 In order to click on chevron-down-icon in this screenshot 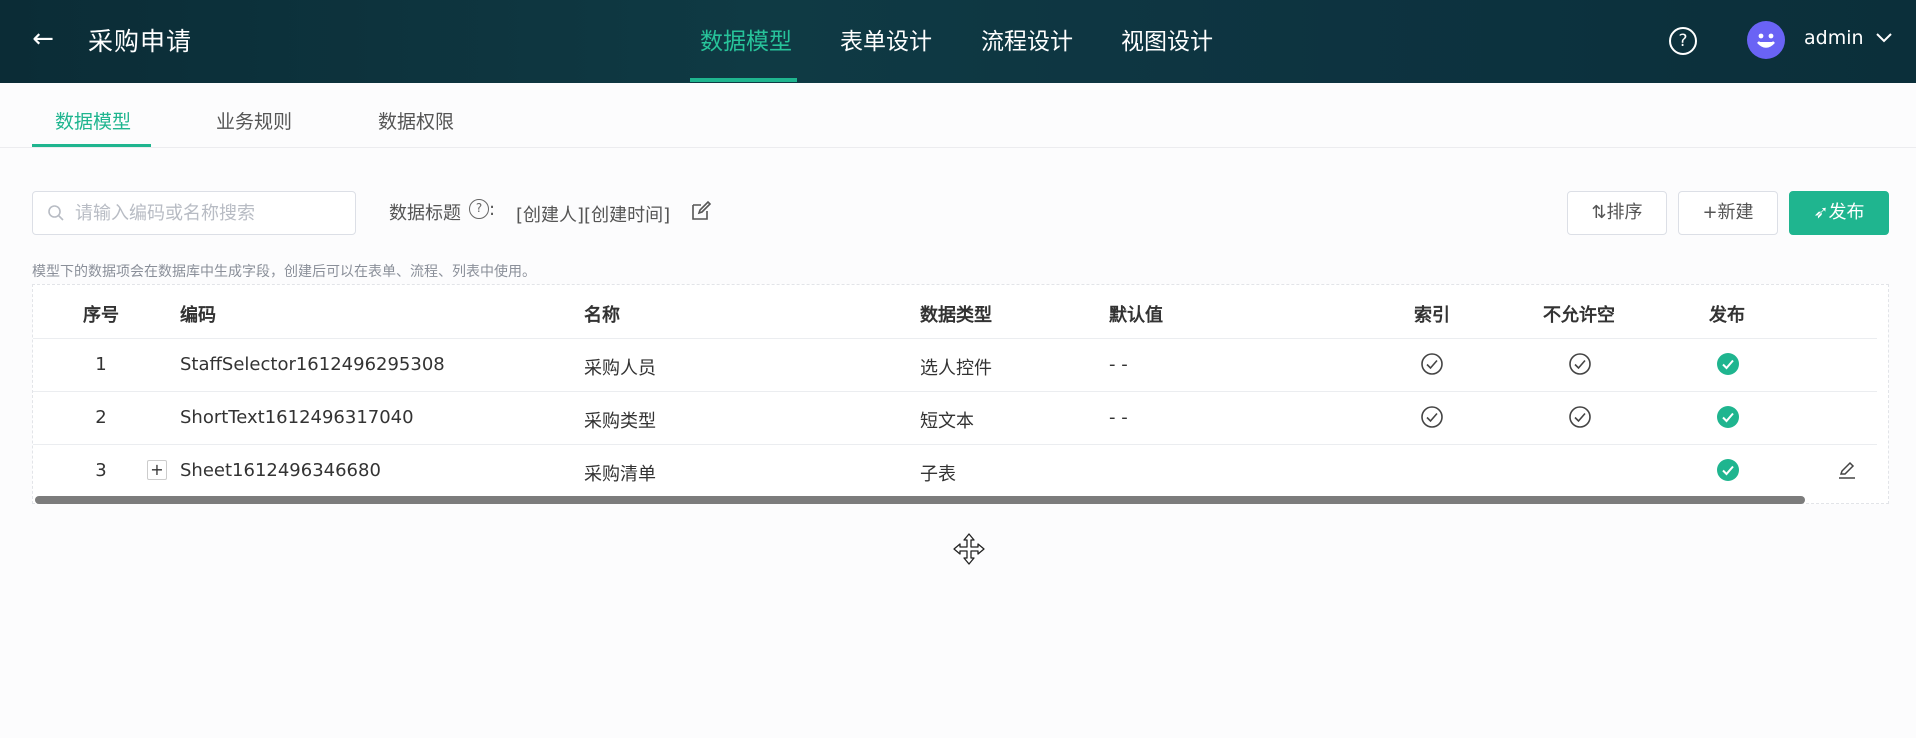, I will do `click(1884, 37)`.